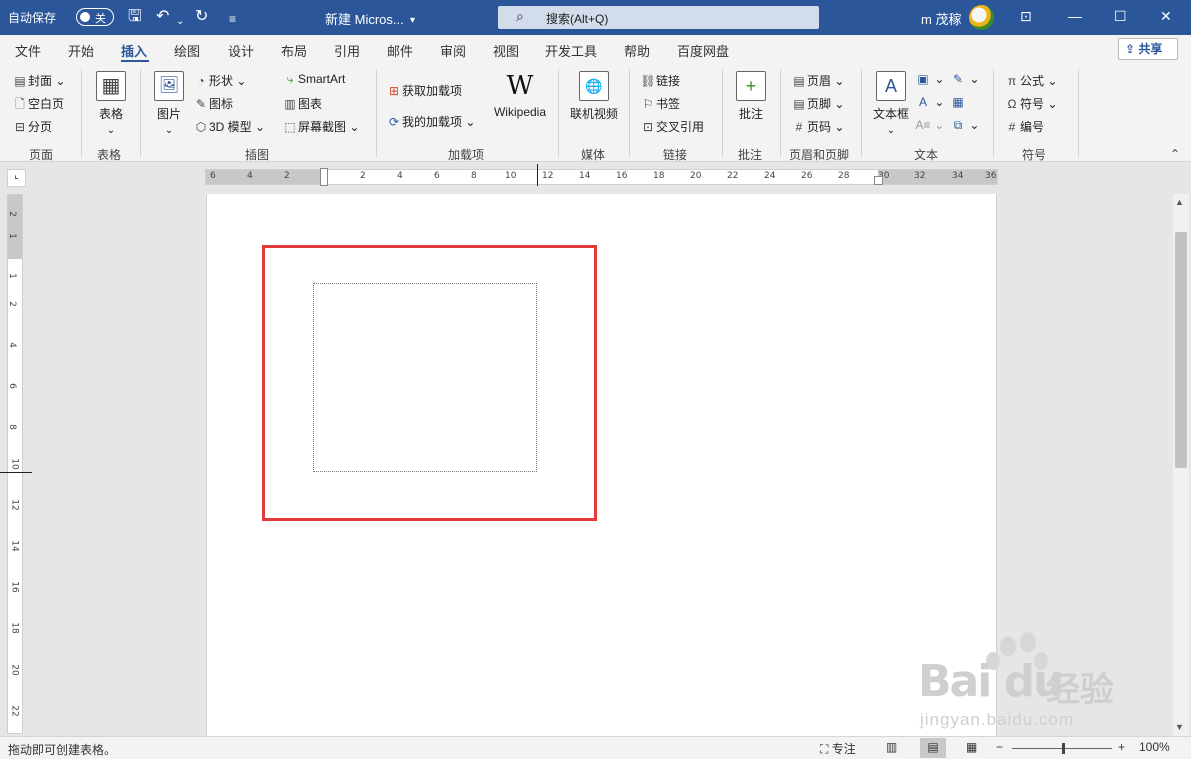 Image resolution: width=1191 pixels, height=759 pixels. Describe the element at coordinates (929, 79) in the screenshot. I see `quick-parts-button: ▣ ⌄` at that location.